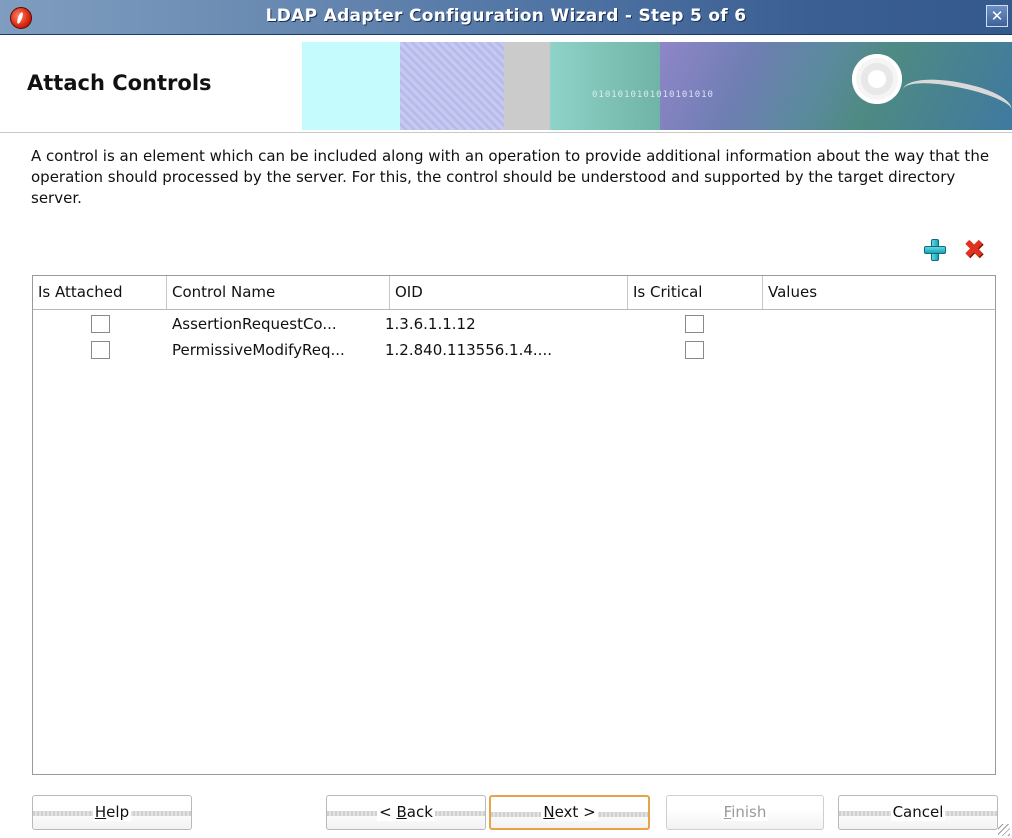 This screenshot has height=838, width=1012. I want to click on column-header-oid: OID, so click(509, 292).